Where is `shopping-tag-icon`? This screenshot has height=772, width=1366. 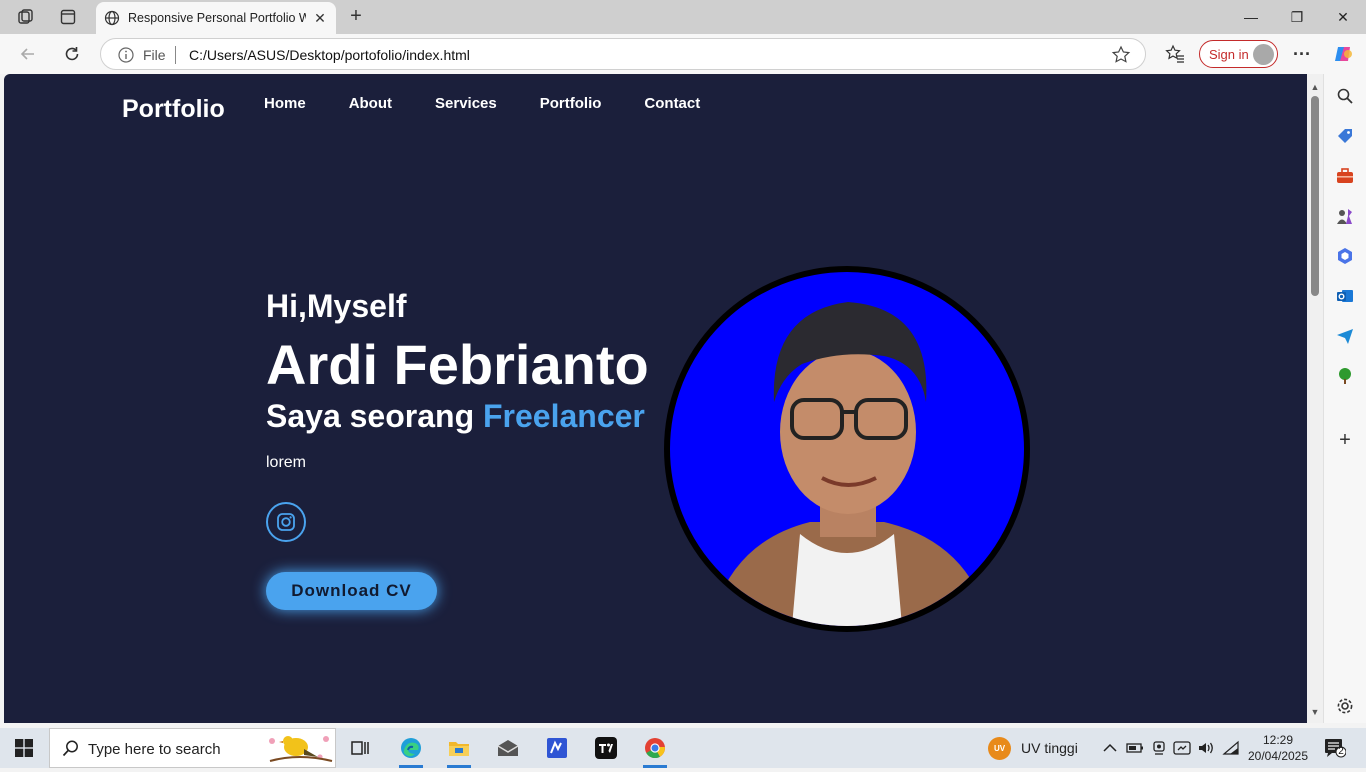 shopping-tag-icon is located at coordinates (1345, 136).